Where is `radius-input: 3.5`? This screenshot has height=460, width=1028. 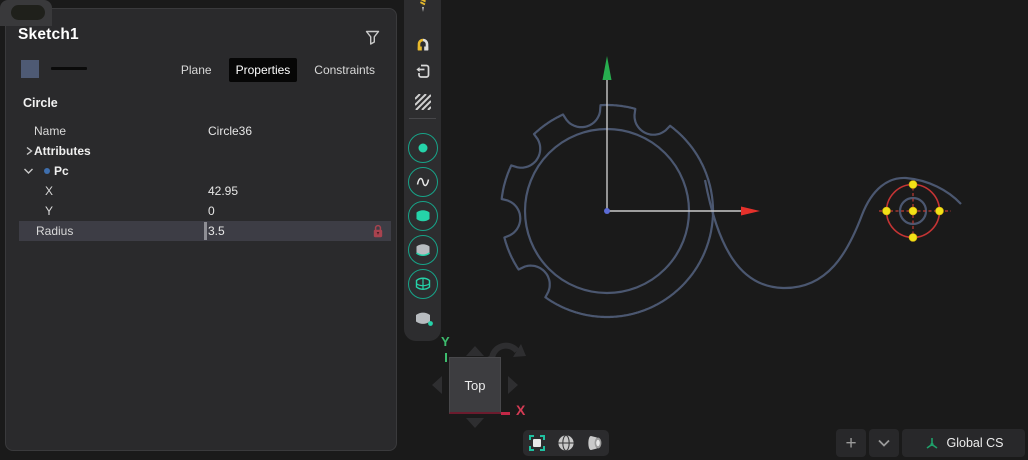
radius-input: 3.5 is located at coordinates (216, 231).